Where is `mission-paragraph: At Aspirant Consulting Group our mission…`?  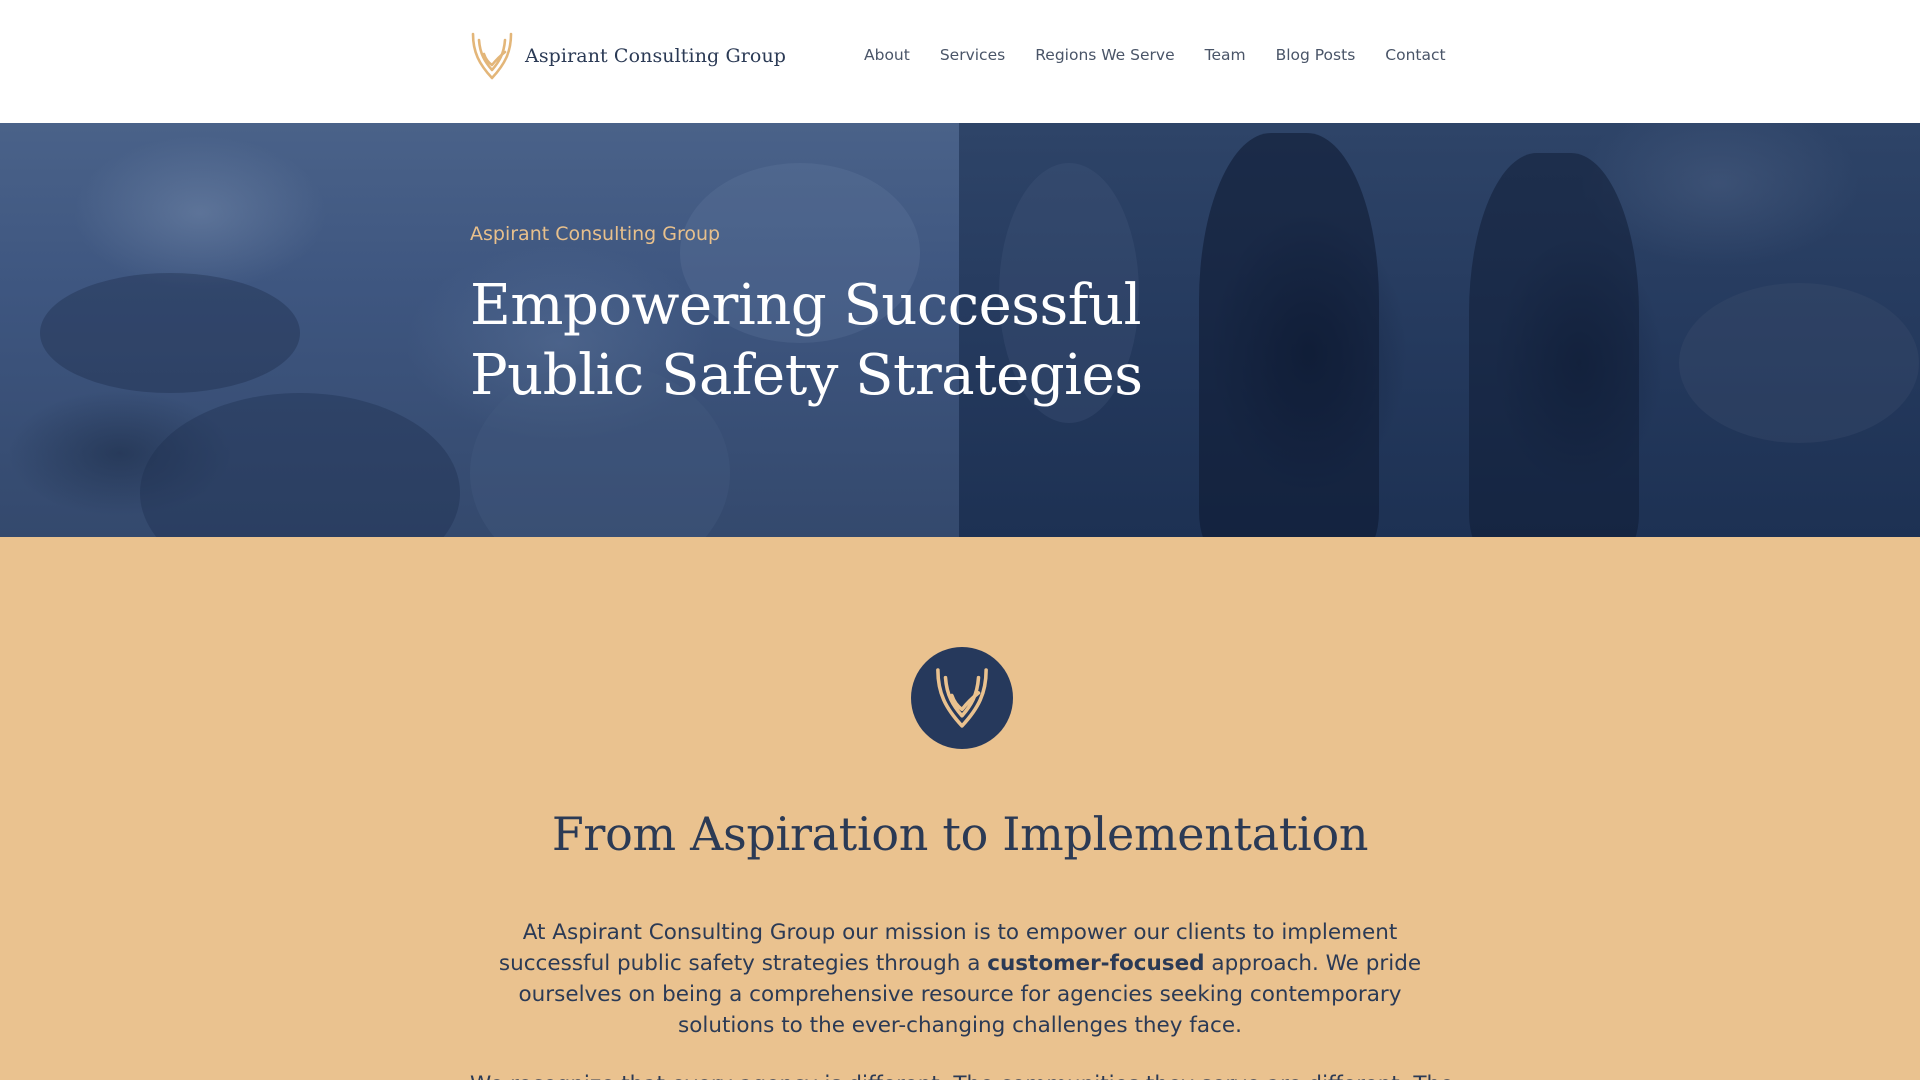 mission-paragraph: At Aspirant Consulting Group our mission… is located at coordinates (960, 979).